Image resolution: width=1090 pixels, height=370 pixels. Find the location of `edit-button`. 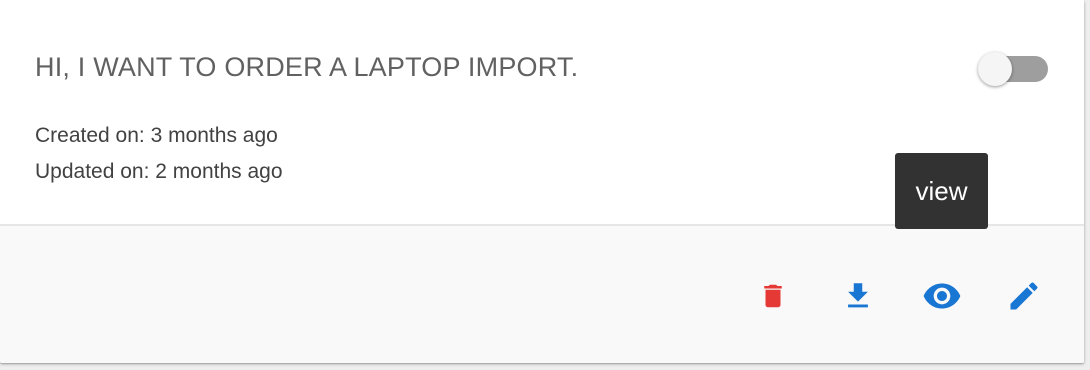

edit-button is located at coordinates (1024, 296).